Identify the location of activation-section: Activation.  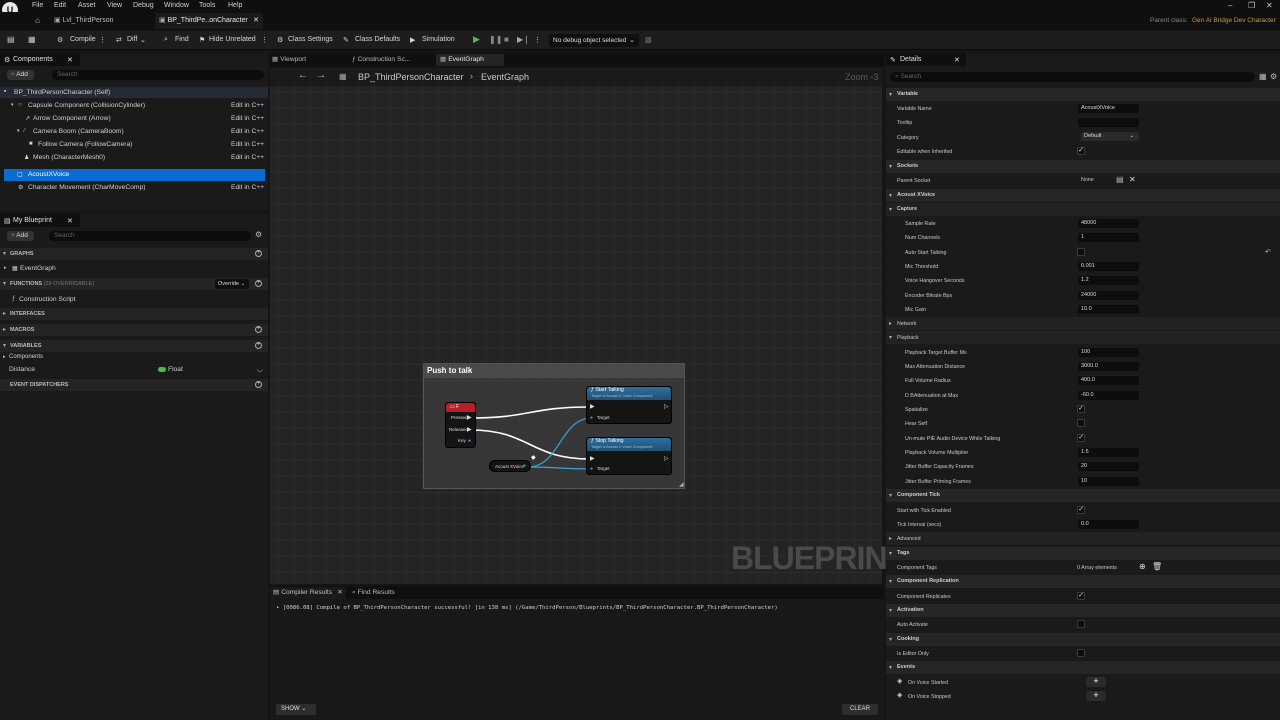
(1083, 610).